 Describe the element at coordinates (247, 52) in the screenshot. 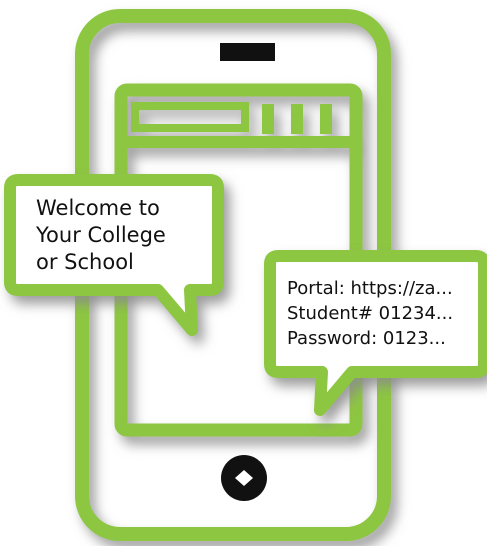

I see `speaker-slot-icon` at that location.